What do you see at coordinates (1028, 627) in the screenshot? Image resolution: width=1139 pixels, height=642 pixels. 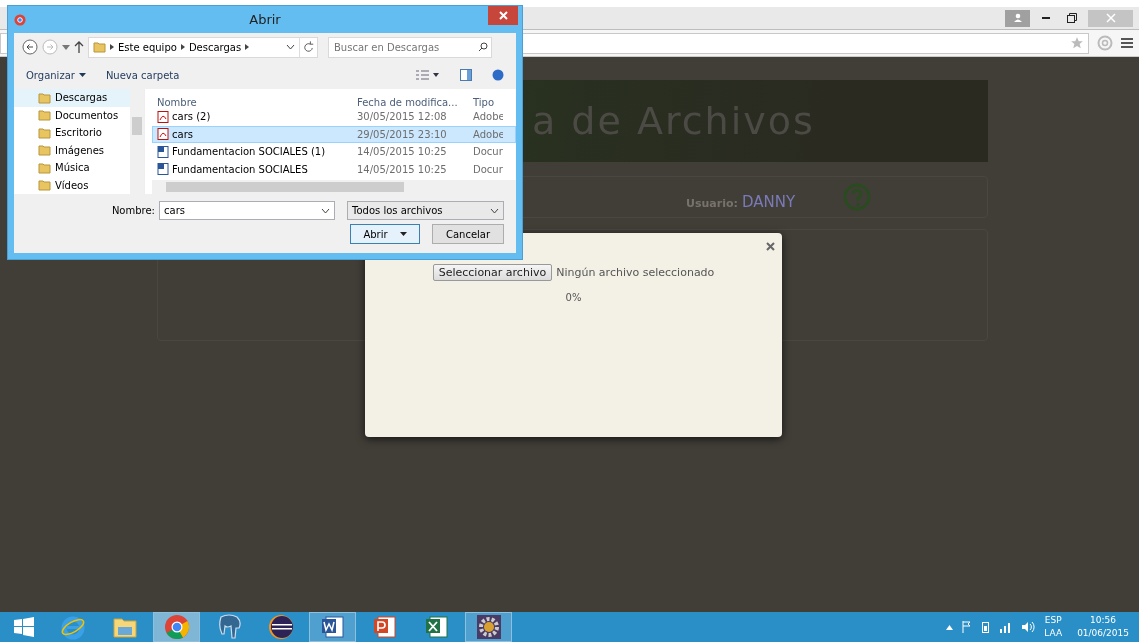 I see `speaker-icon` at bounding box center [1028, 627].